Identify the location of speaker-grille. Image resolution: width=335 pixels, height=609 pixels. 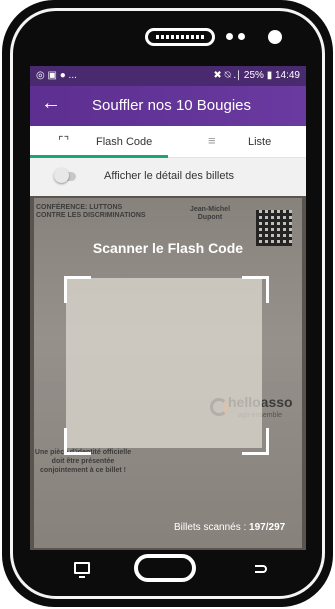
(180, 37).